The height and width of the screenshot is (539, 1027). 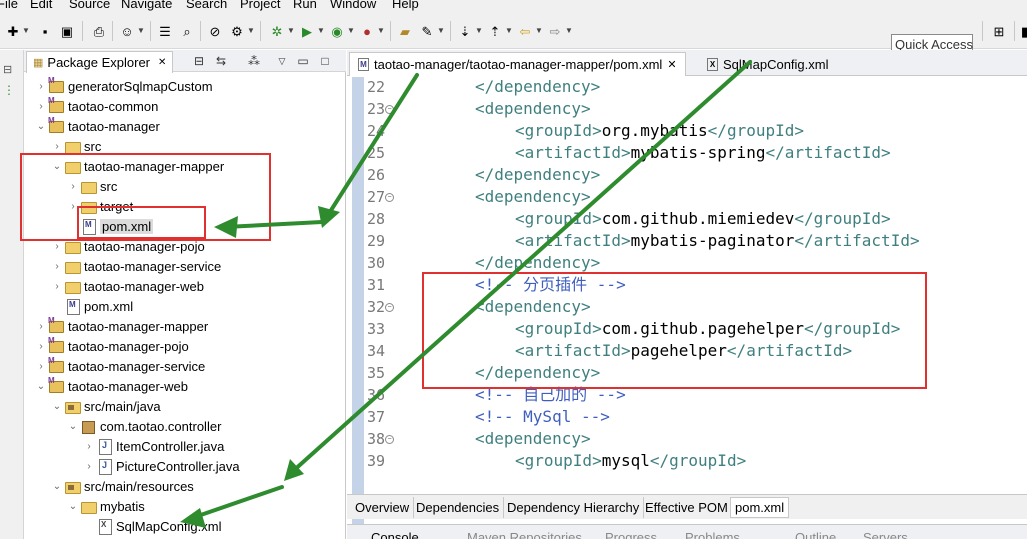 What do you see at coordinates (405, 31) in the screenshot?
I see `open-type-icon: ▰` at bounding box center [405, 31].